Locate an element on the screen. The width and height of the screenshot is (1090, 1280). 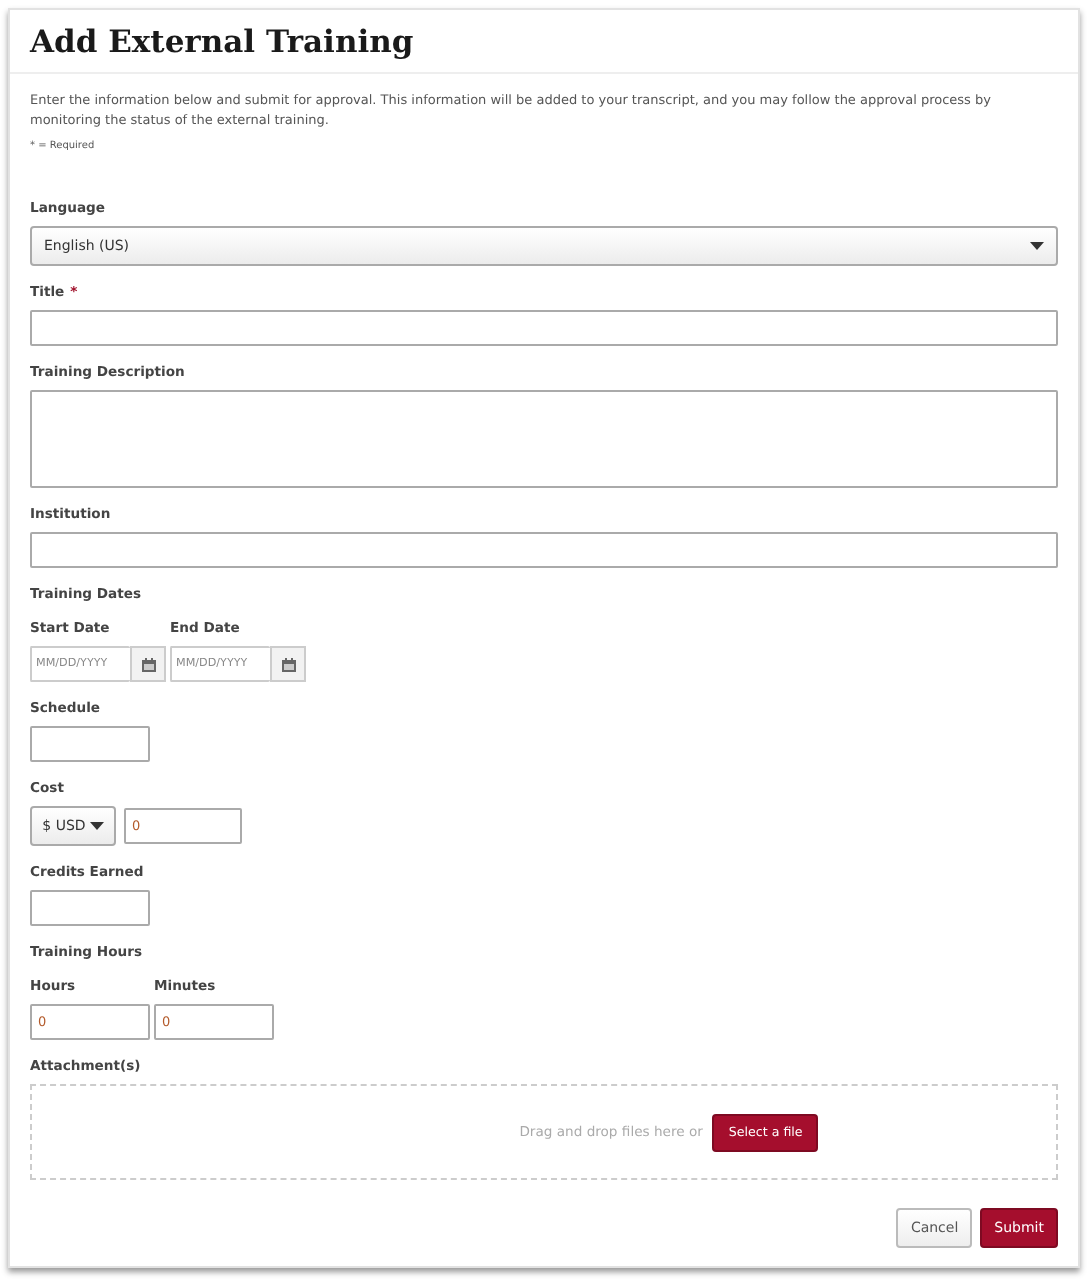
text-area is located at coordinates (544, 439).